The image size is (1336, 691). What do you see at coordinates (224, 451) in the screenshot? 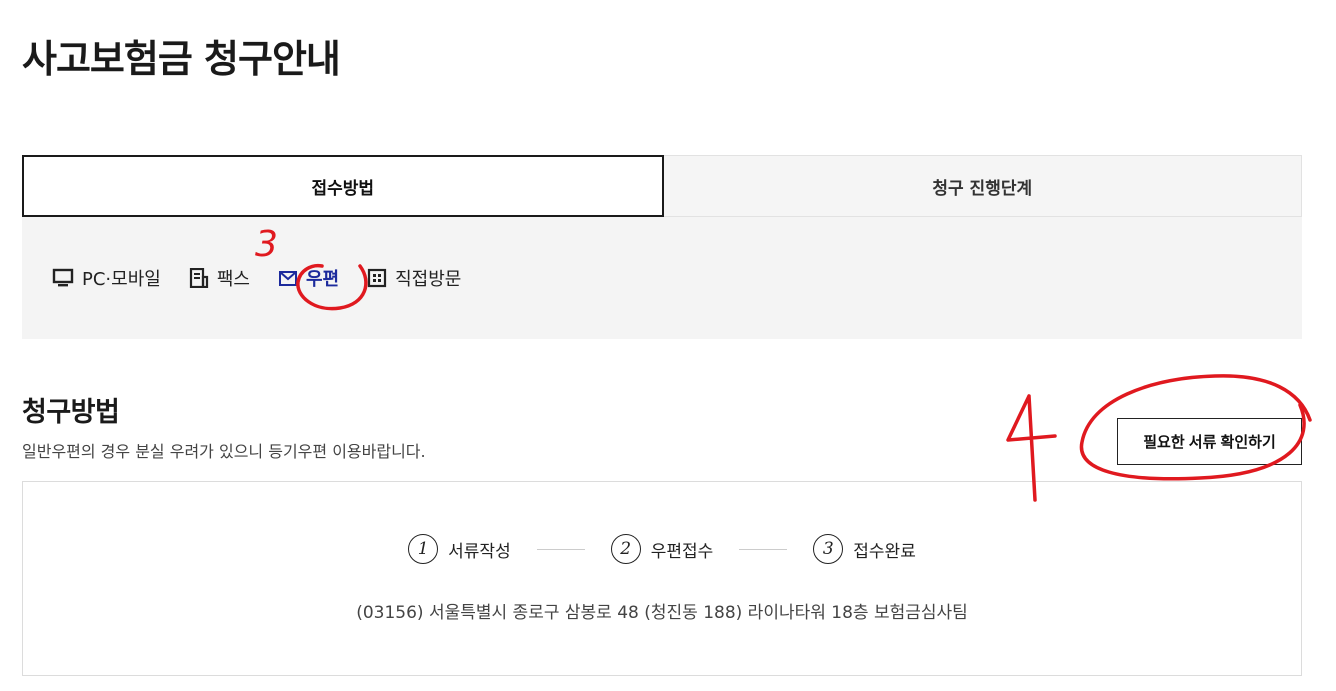
I see `section-description: 일반우편의 경우 분실 우려가 있으니 등기우편 이용바랍니다.` at bounding box center [224, 451].